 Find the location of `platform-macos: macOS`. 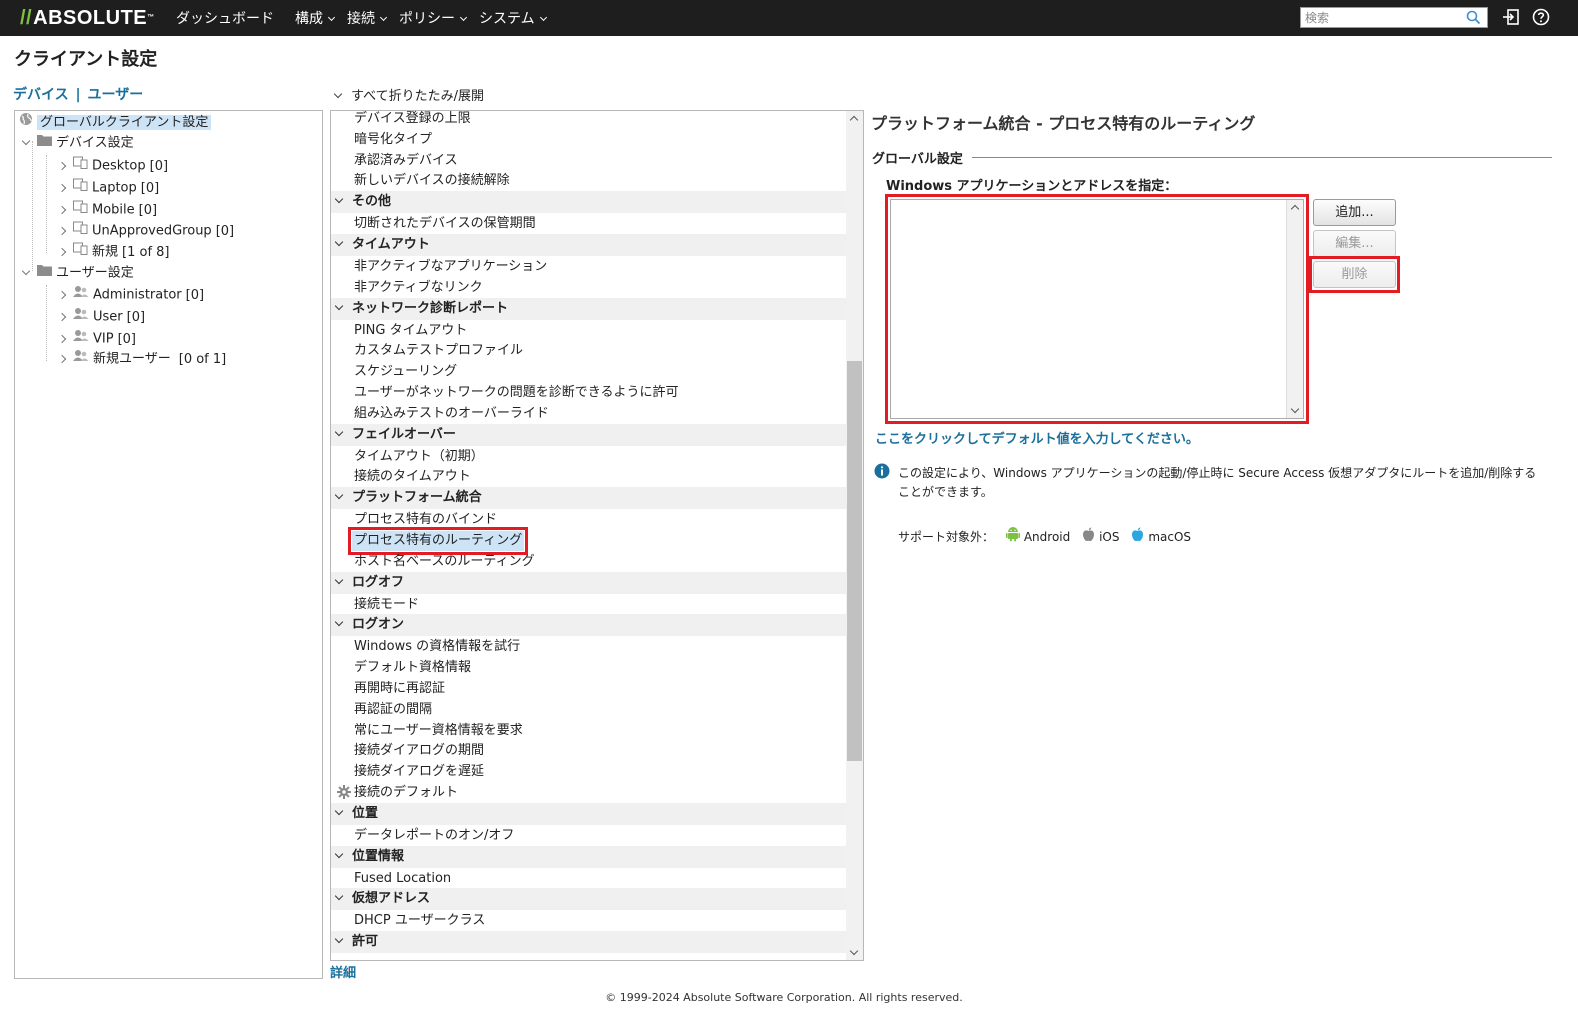

platform-macos: macOS is located at coordinates (1161, 537).